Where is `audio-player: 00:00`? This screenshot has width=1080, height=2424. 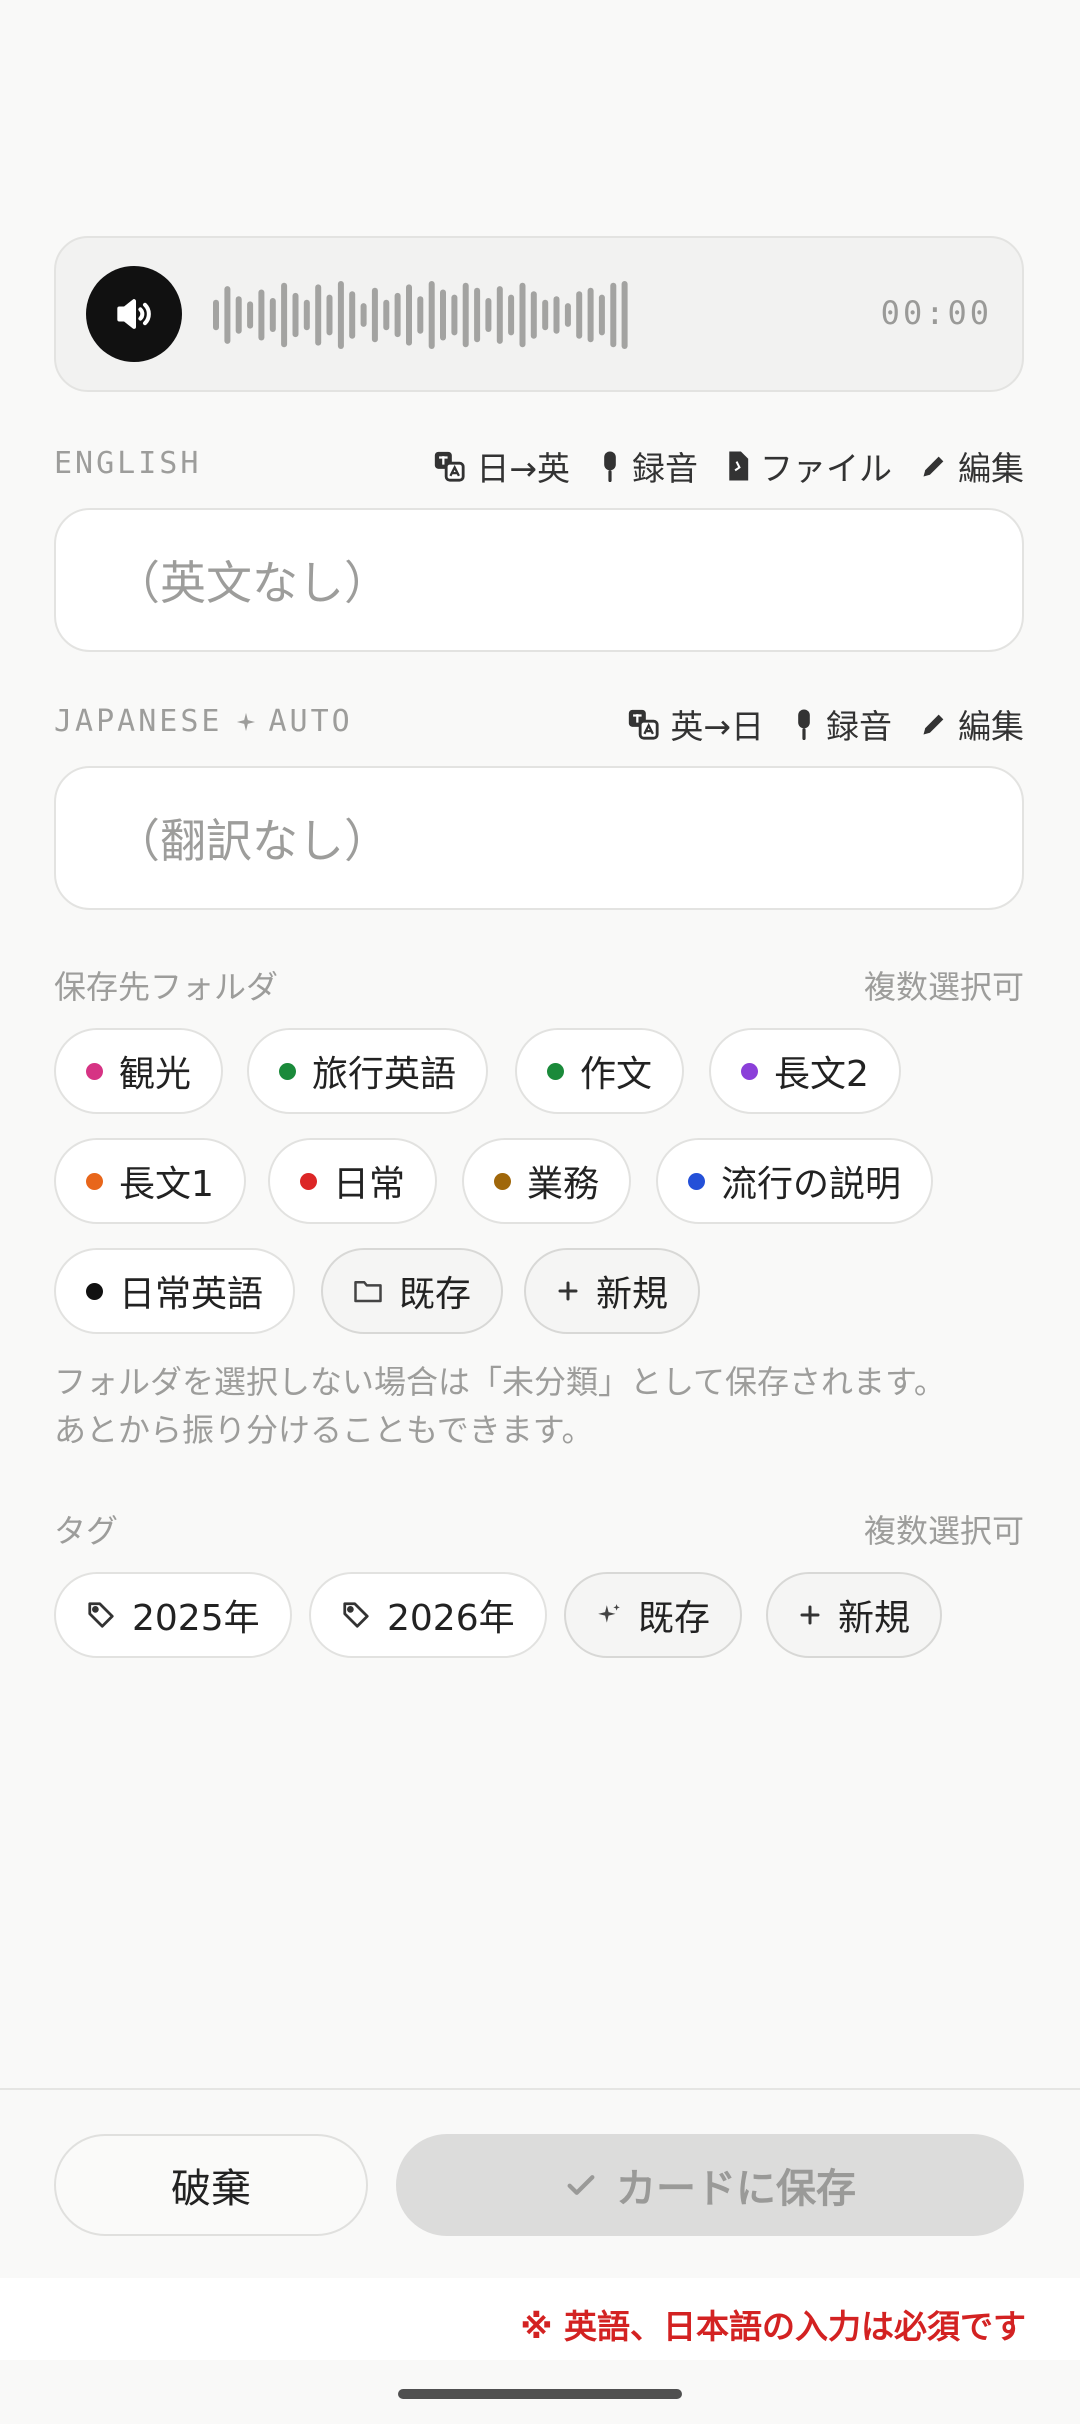 audio-player: 00:00 is located at coordinates (539, 314).